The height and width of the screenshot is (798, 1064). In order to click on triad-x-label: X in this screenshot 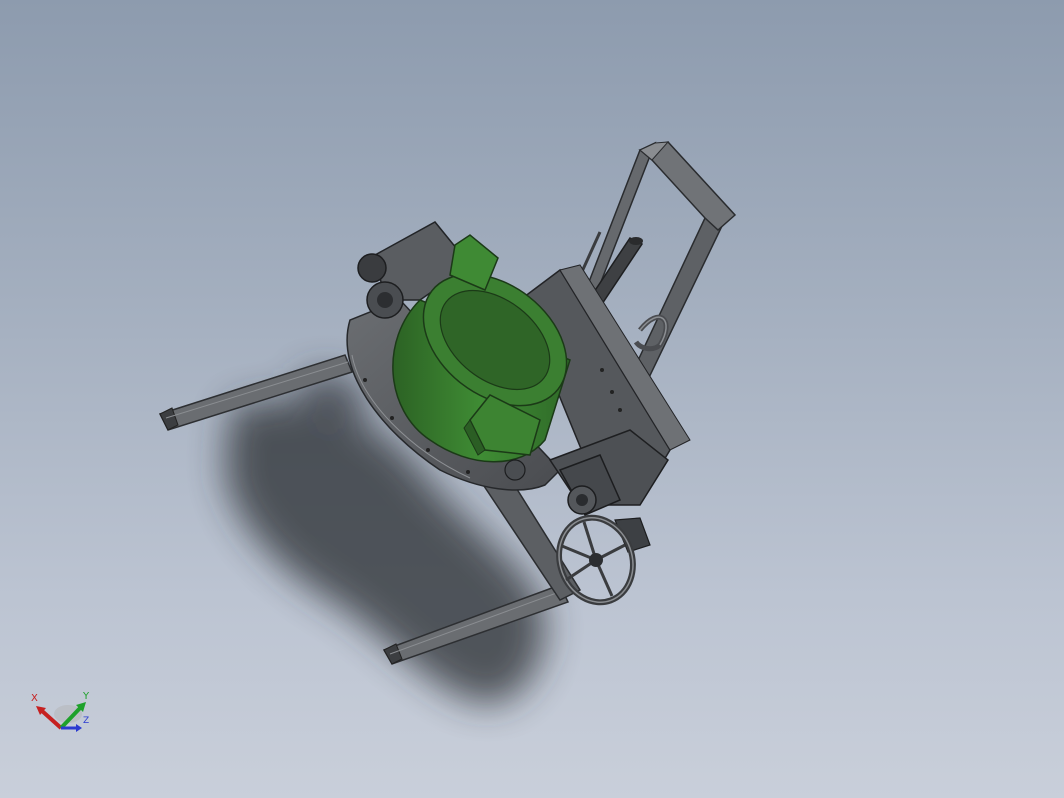, I will do `click(34, 698)`.